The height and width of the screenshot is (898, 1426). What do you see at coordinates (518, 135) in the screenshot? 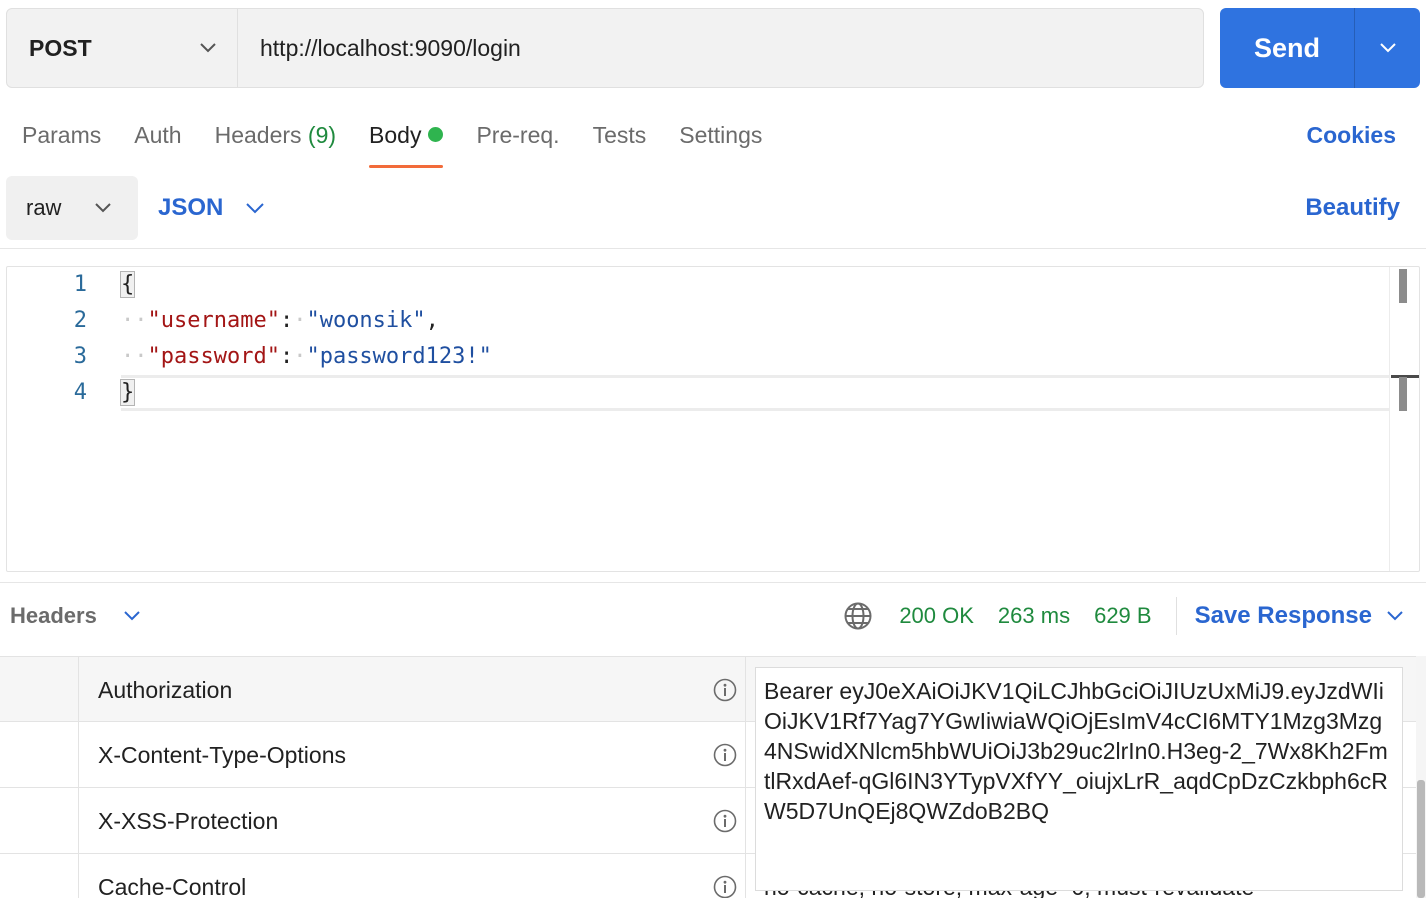
I see `tab-label: Pre-req.` at bounding box center [518, 135].